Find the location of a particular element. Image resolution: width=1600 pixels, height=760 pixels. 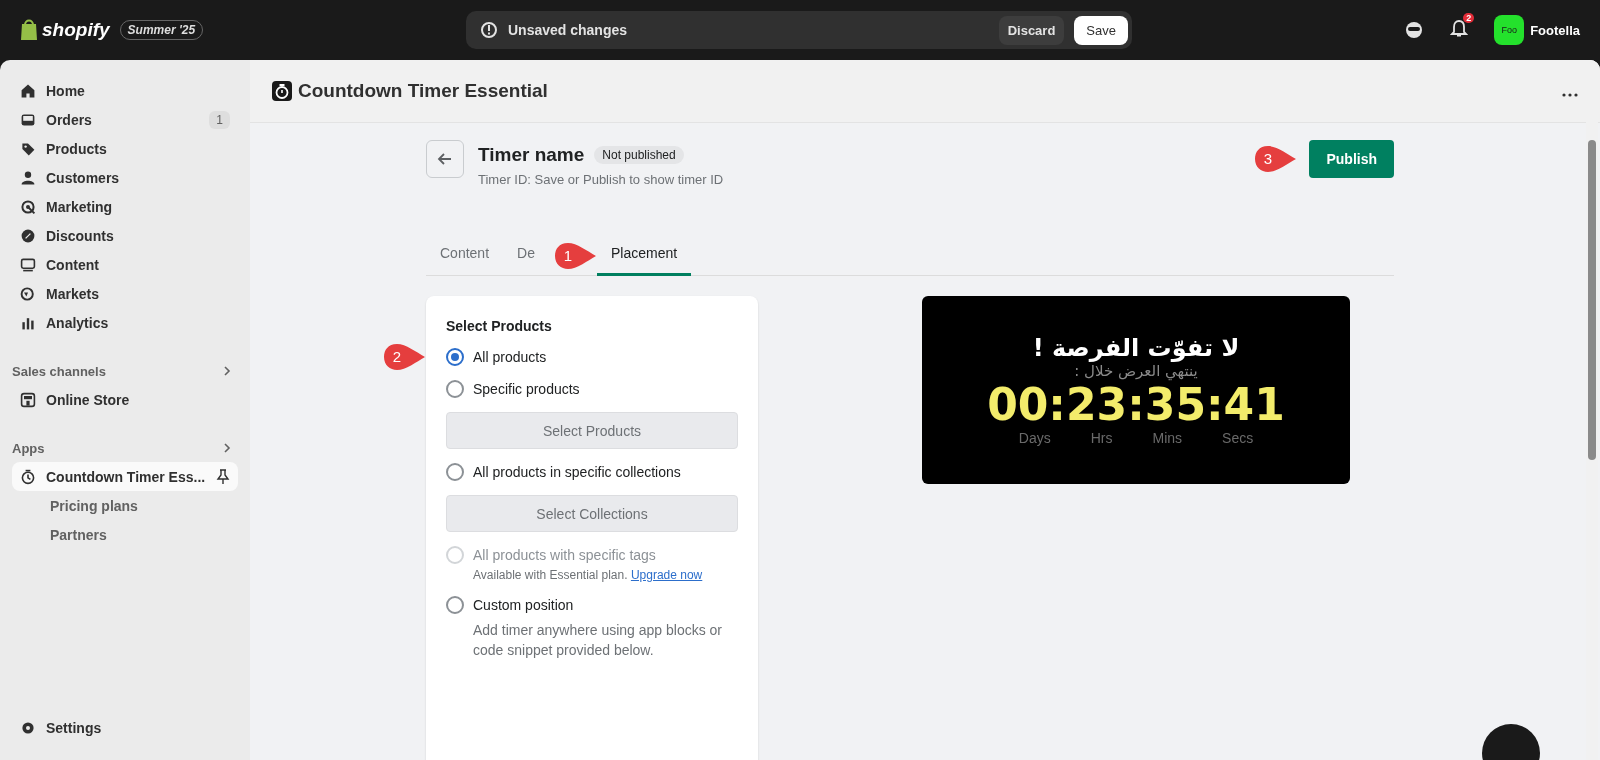

timer-name: Timer name is located at coordinates (531, 155).